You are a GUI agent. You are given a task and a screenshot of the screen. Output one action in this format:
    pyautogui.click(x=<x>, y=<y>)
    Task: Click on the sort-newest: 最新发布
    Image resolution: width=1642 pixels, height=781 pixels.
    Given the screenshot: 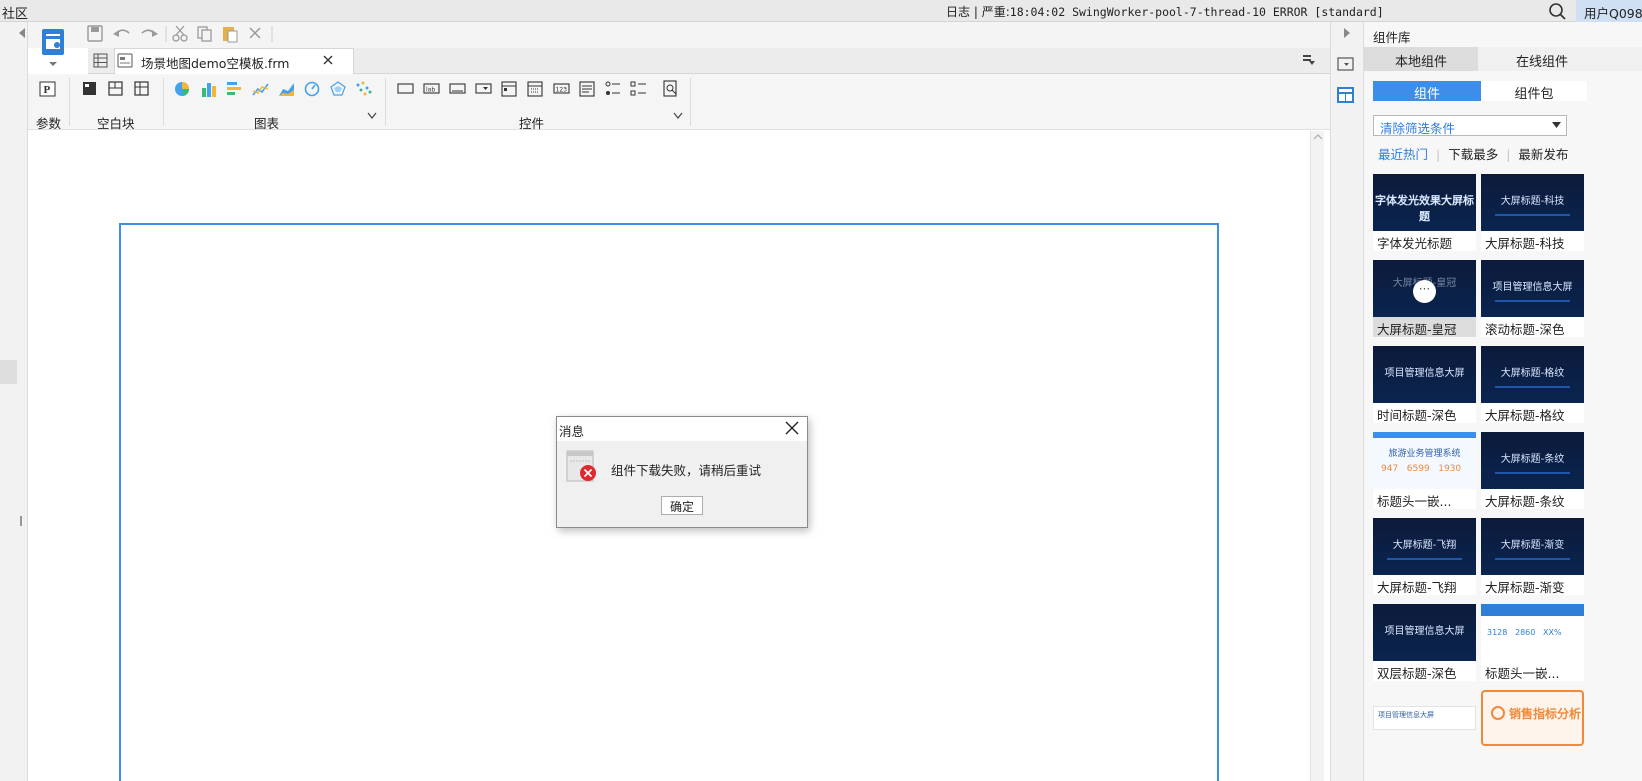 What is the action you would take?
    pyautogui.click(x=1543, y=154)
    